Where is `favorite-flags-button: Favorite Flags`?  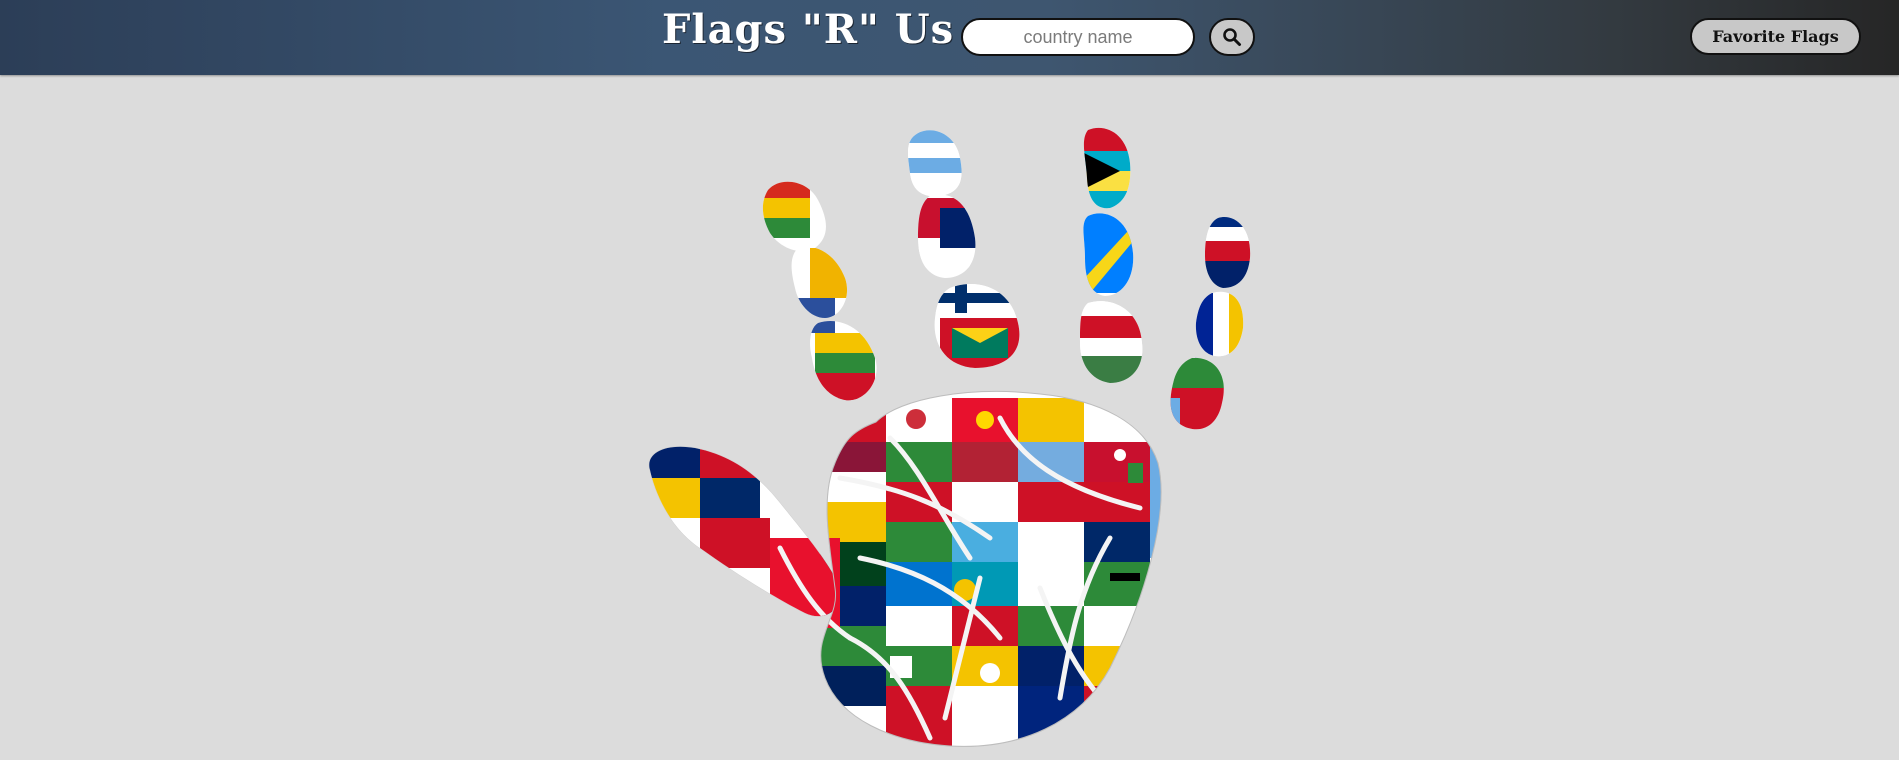
favorite-flags-button: Favorite Flags is located at coordinates (1775, 36).